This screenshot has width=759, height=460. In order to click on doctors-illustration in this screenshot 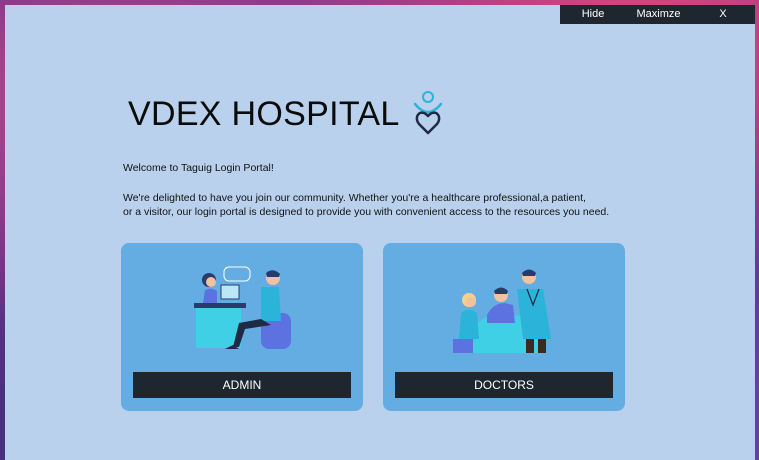, I will do `click(502, 311)`.